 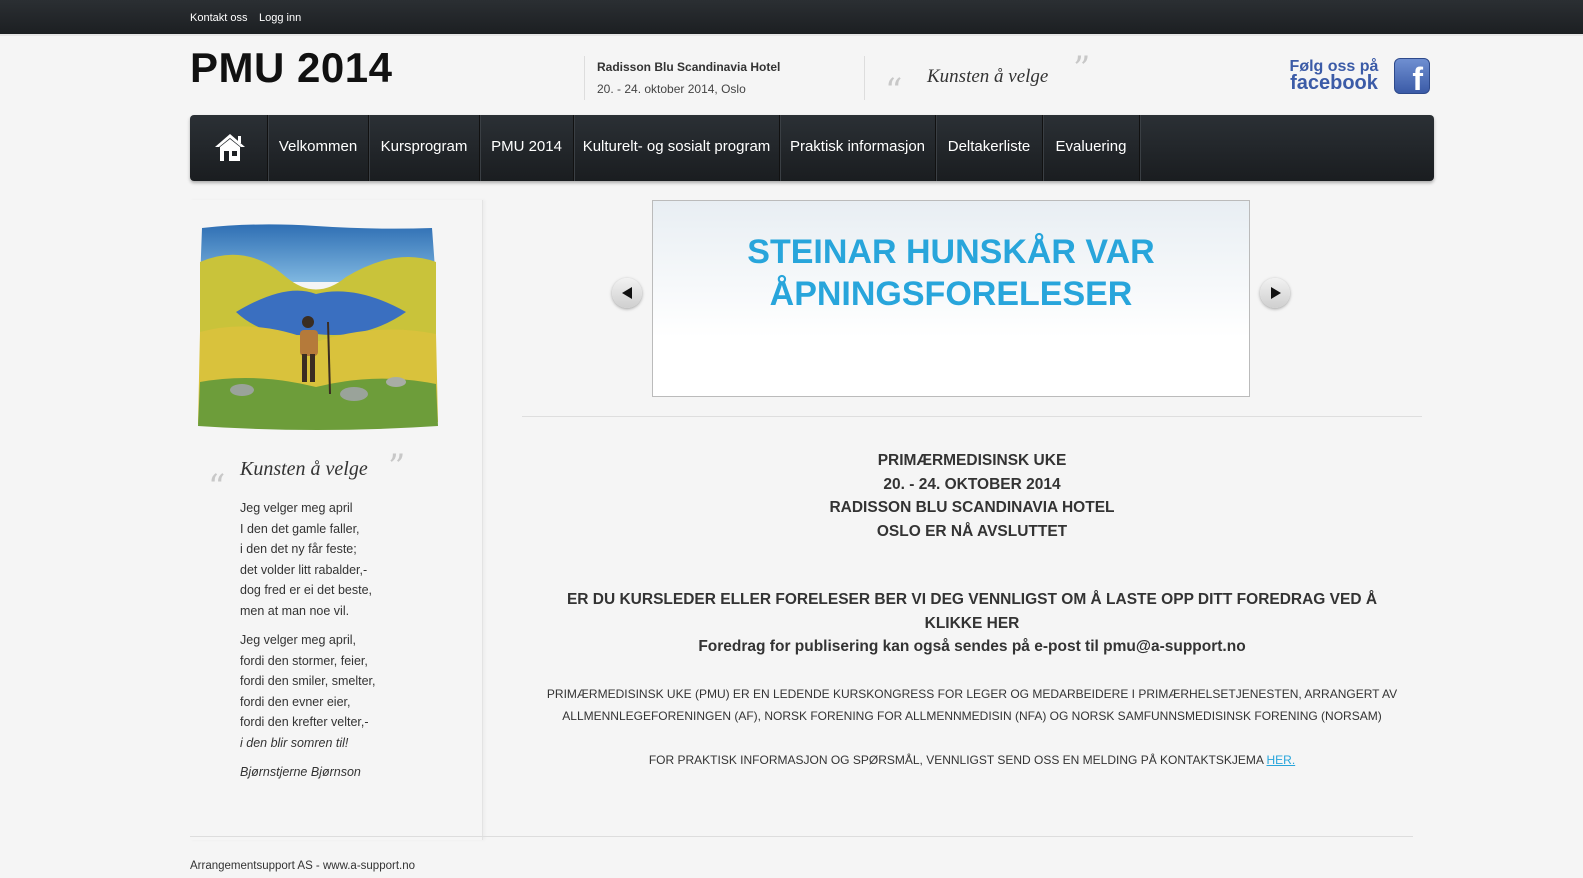 I want to click on nav-velkommen: Velkommen, so click(x=318, y=148).